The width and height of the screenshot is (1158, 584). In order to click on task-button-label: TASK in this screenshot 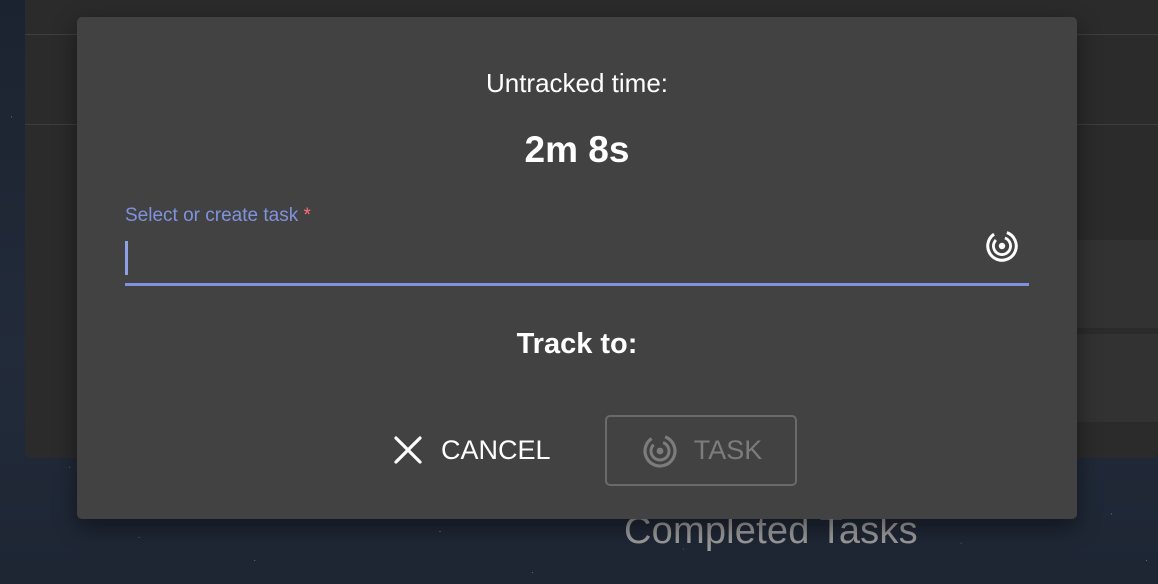, I will do `click(728, 450)`.